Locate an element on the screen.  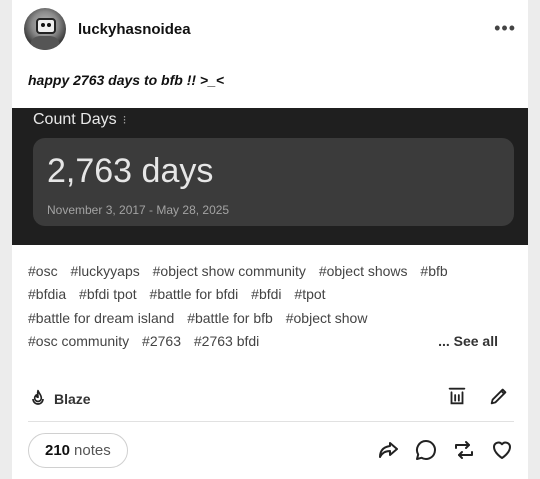
tag-link: #object show is located at coordinates (327, 318).